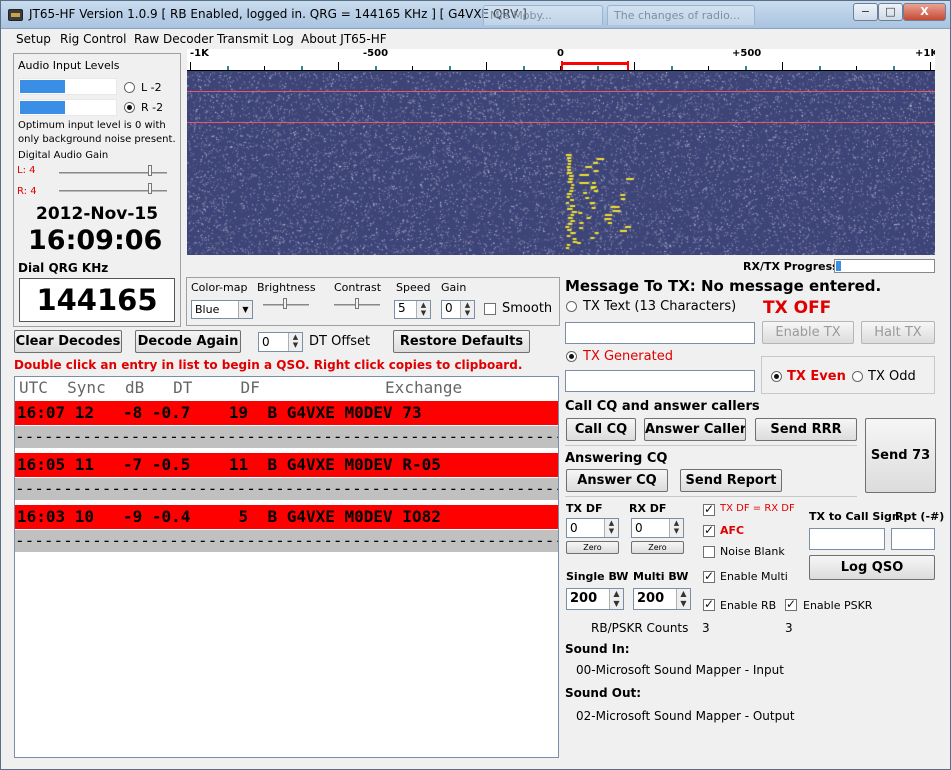  I want to click on enable-multi-checkbox, so click(709, 576).